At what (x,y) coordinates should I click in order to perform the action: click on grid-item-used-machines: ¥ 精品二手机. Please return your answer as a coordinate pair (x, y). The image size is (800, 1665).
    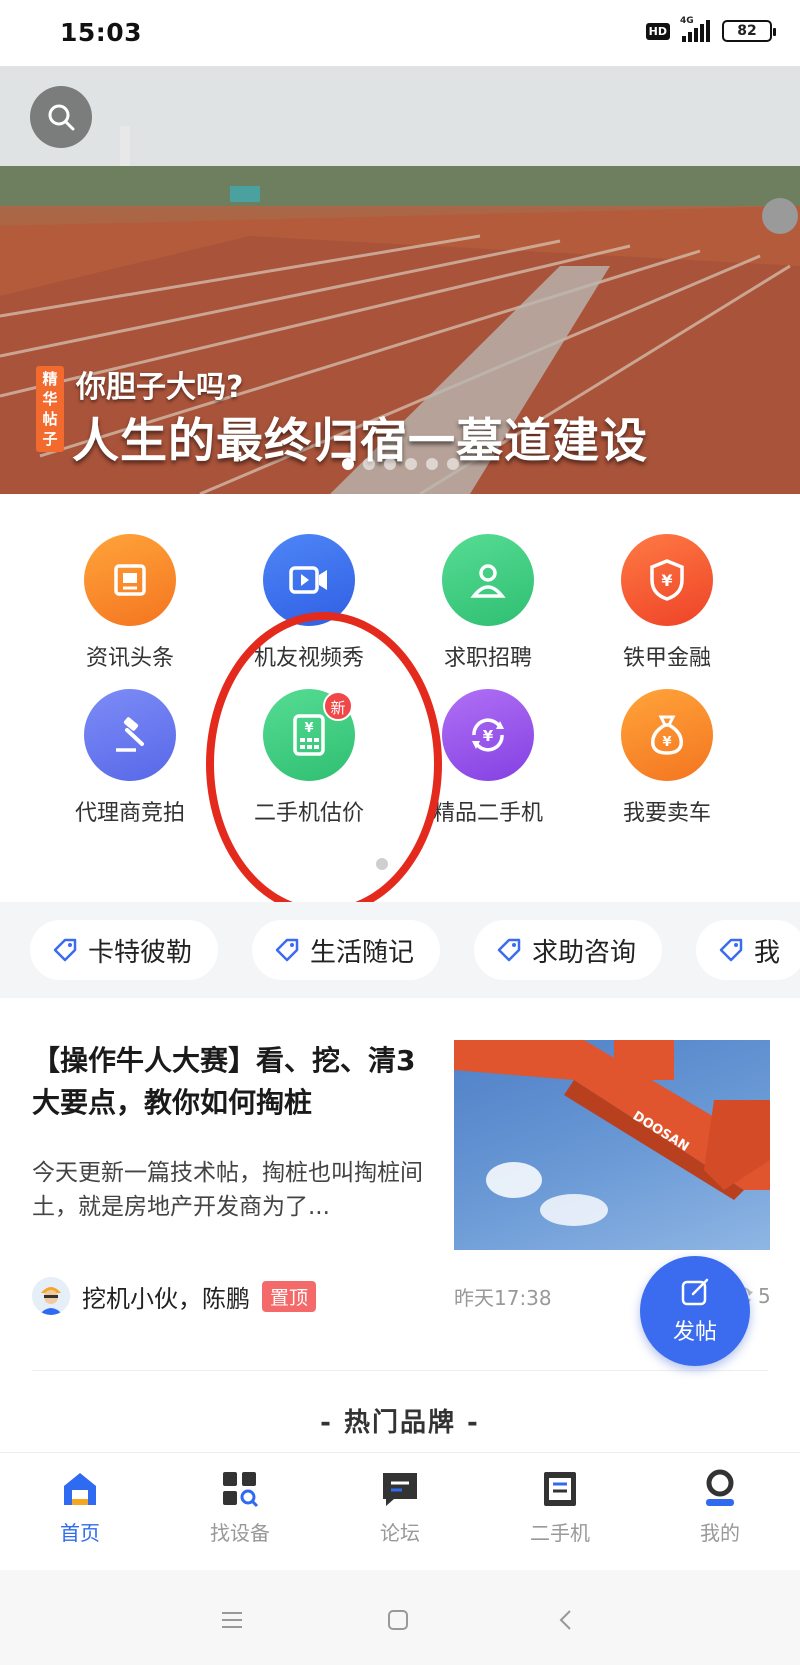
    Looking at the image, I should click on (488, 758).